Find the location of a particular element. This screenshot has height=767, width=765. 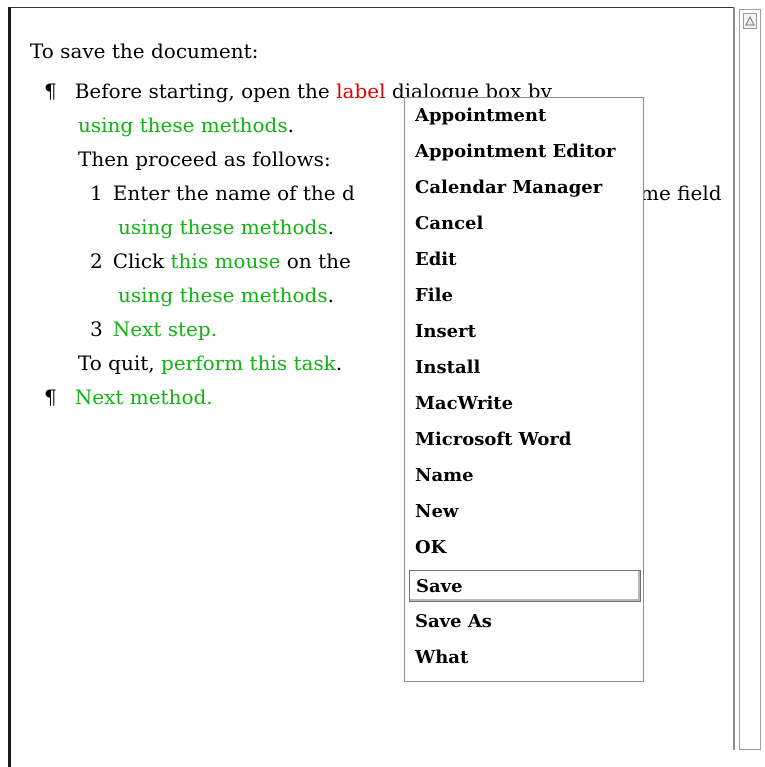

para2: ¶ Next method. is located at coordinates (128, 397).